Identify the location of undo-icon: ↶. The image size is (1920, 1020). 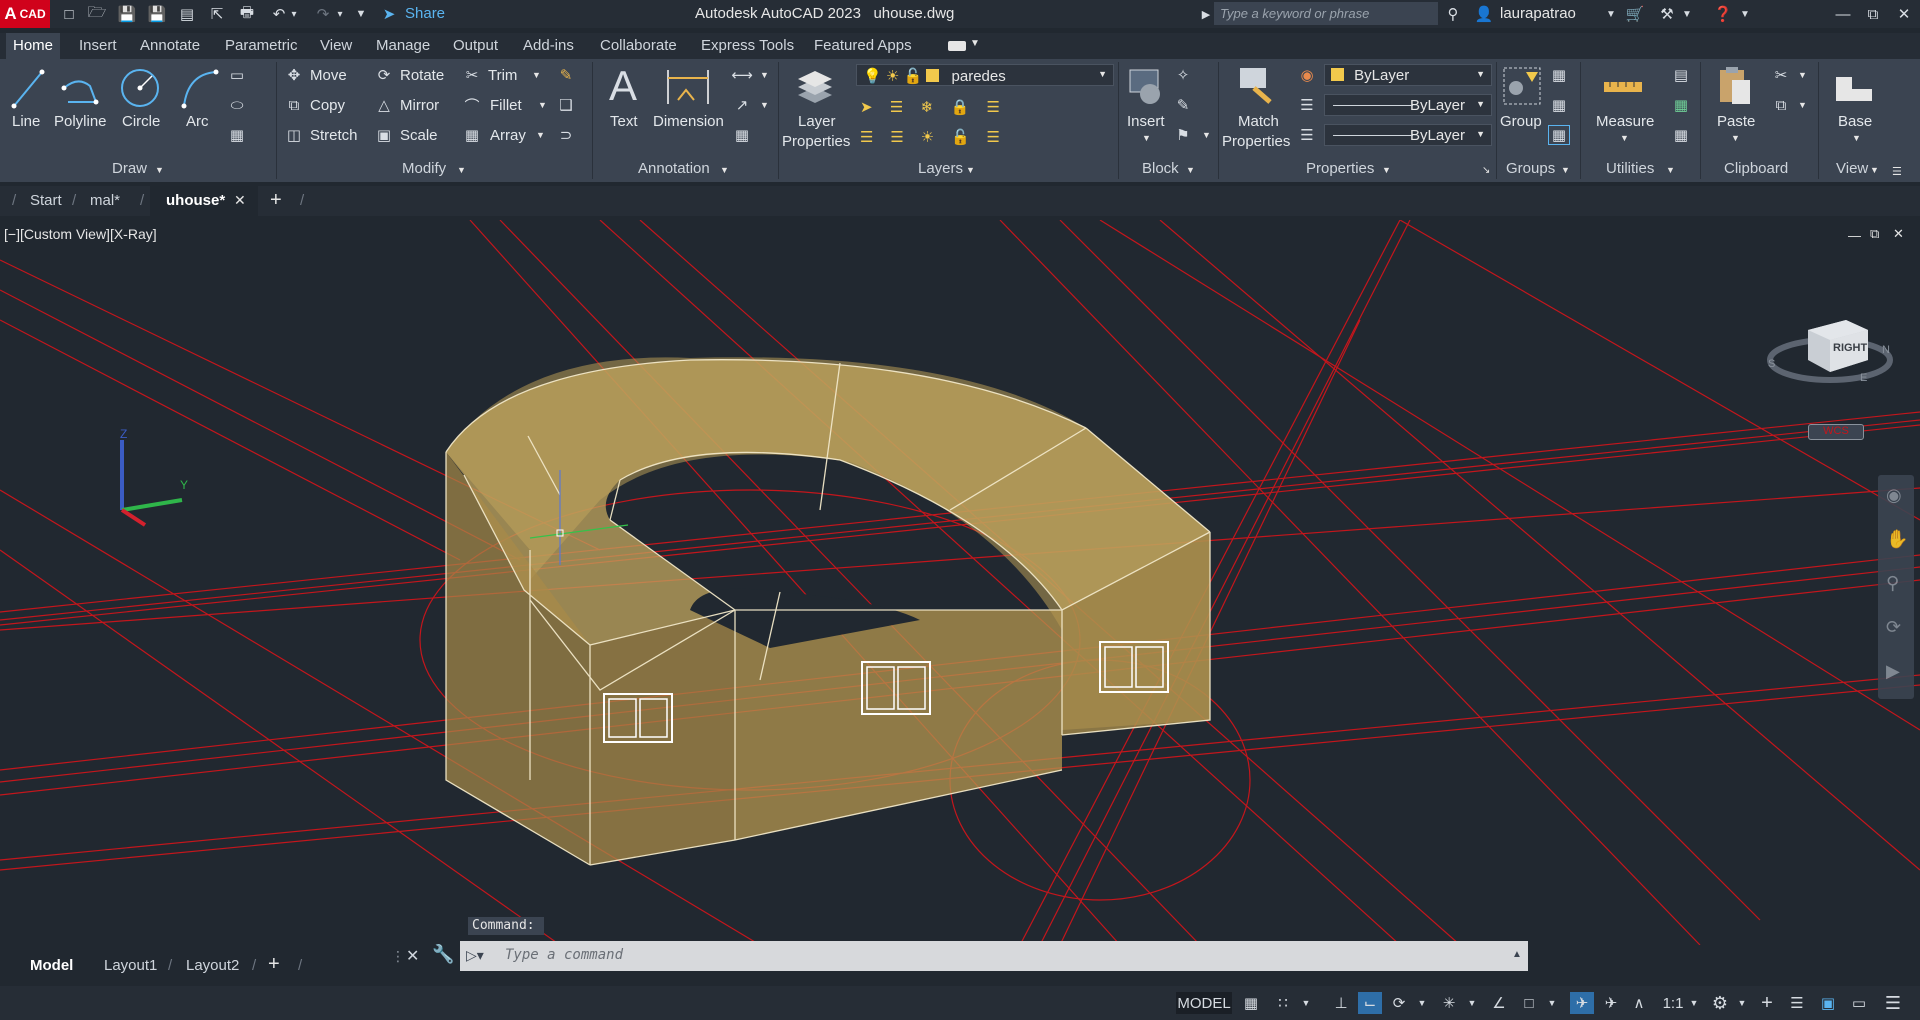
(279, 14).